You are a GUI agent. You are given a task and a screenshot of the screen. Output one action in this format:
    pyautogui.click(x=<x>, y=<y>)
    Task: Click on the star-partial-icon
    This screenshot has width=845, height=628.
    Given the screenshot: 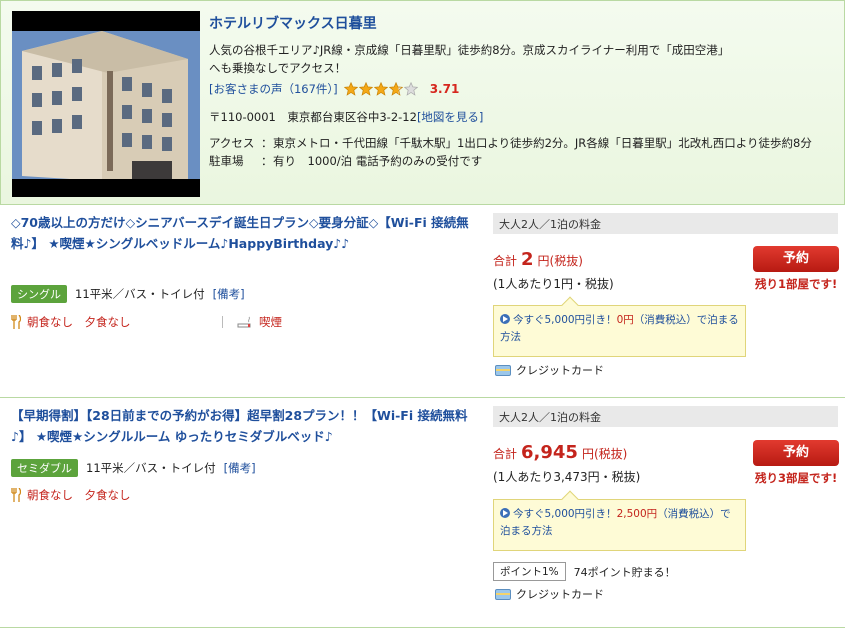 What is the action you would take?
    pyautogui.click(x=395, y=89)
    